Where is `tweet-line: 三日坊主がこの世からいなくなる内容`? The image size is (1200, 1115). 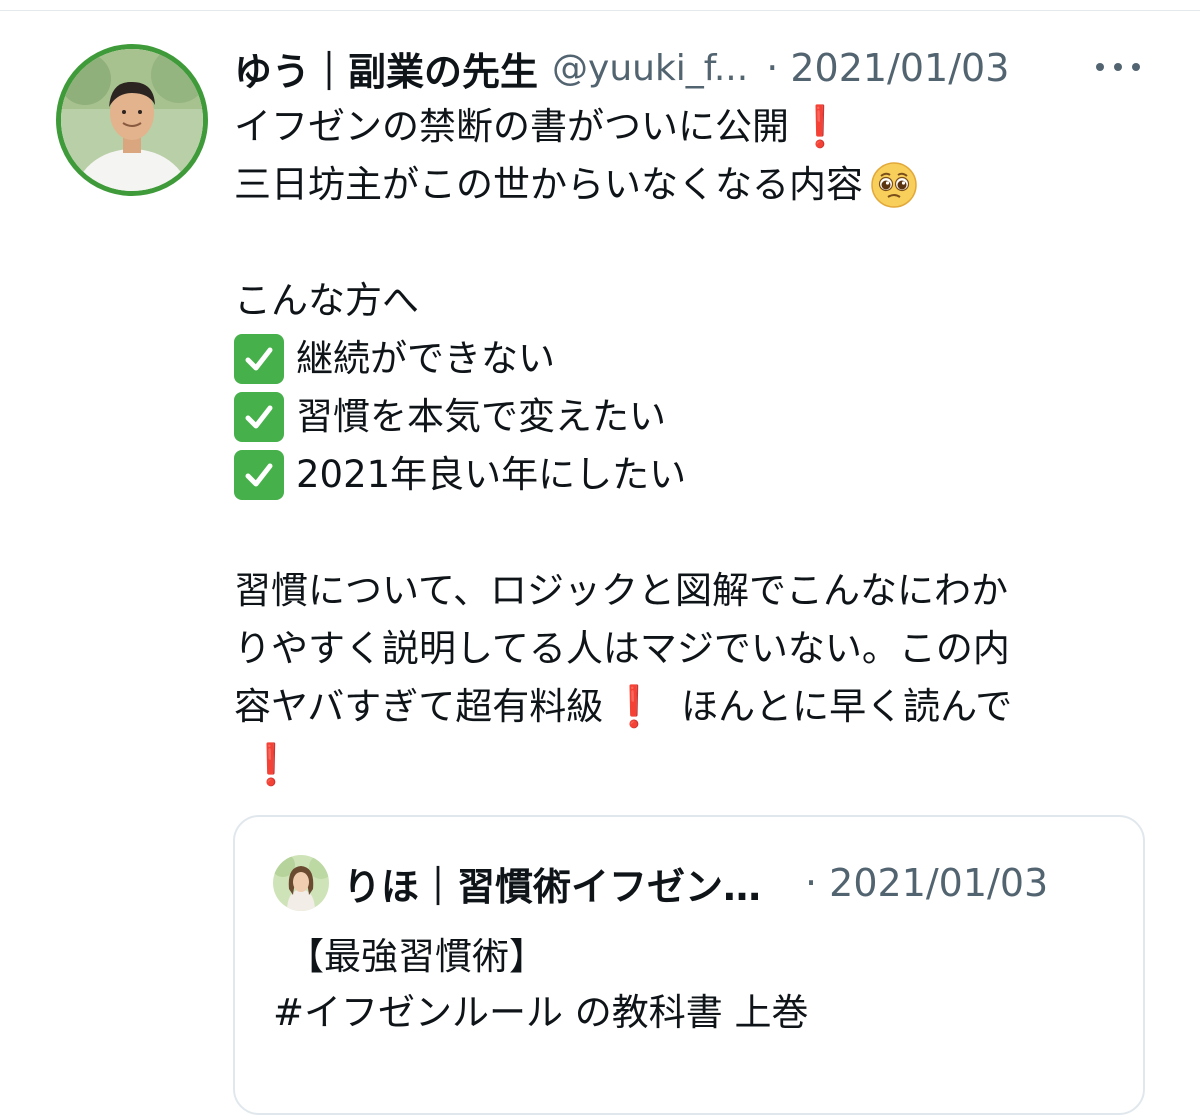 tweet-line: 三日坊主がこの世からいなくなる内容 is located at coordinates (684, 185).